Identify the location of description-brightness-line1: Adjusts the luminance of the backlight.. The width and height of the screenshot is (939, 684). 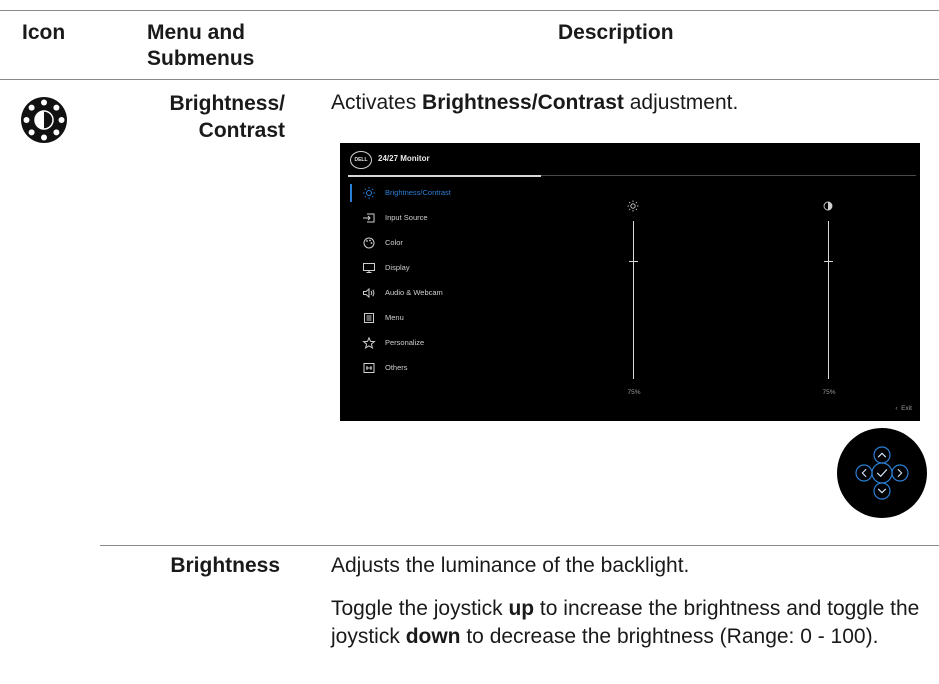
(510, 565).